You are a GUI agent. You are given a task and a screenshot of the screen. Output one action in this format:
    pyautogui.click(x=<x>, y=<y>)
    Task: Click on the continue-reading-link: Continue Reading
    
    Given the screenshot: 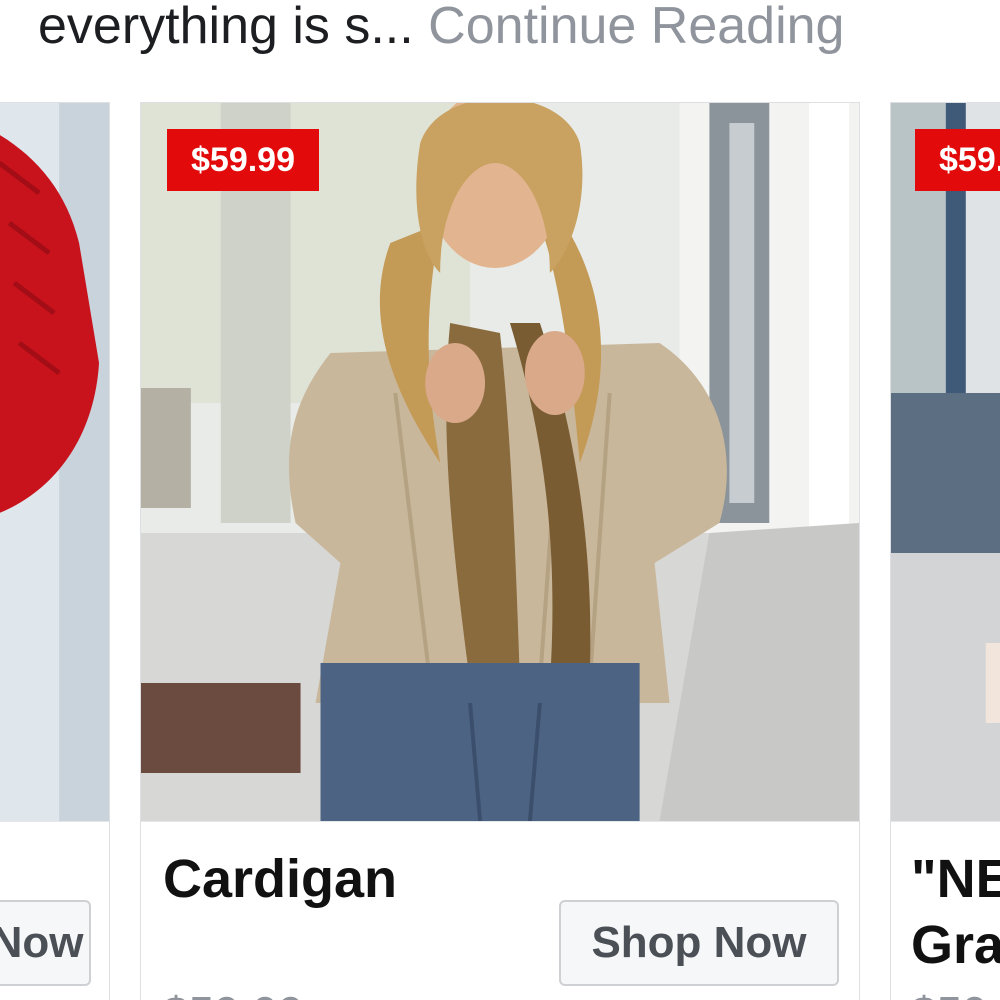 What is the action you would take?
    pyautogui.click(x=636, y=27)
    